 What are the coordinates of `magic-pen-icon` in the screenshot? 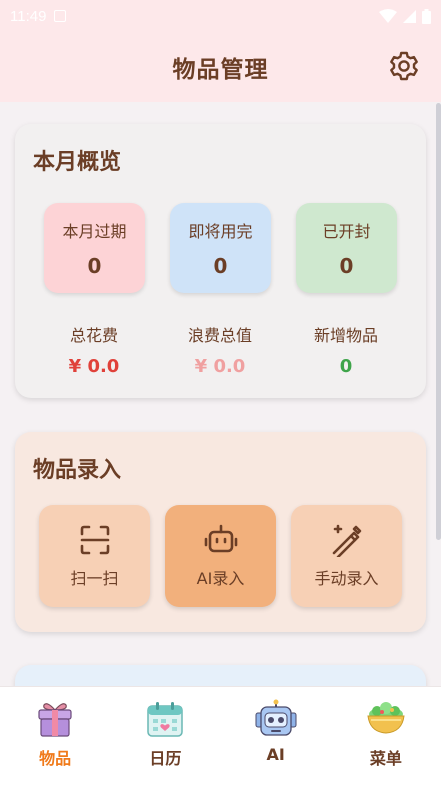 It's located at (346, 540).